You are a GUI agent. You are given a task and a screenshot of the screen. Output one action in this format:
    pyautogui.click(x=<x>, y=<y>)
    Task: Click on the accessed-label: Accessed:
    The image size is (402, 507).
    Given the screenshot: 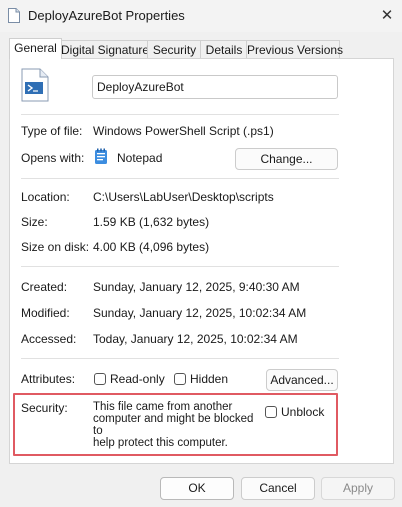 What is the action you would take?
    pyautogui.click(x=49, y=339)
    